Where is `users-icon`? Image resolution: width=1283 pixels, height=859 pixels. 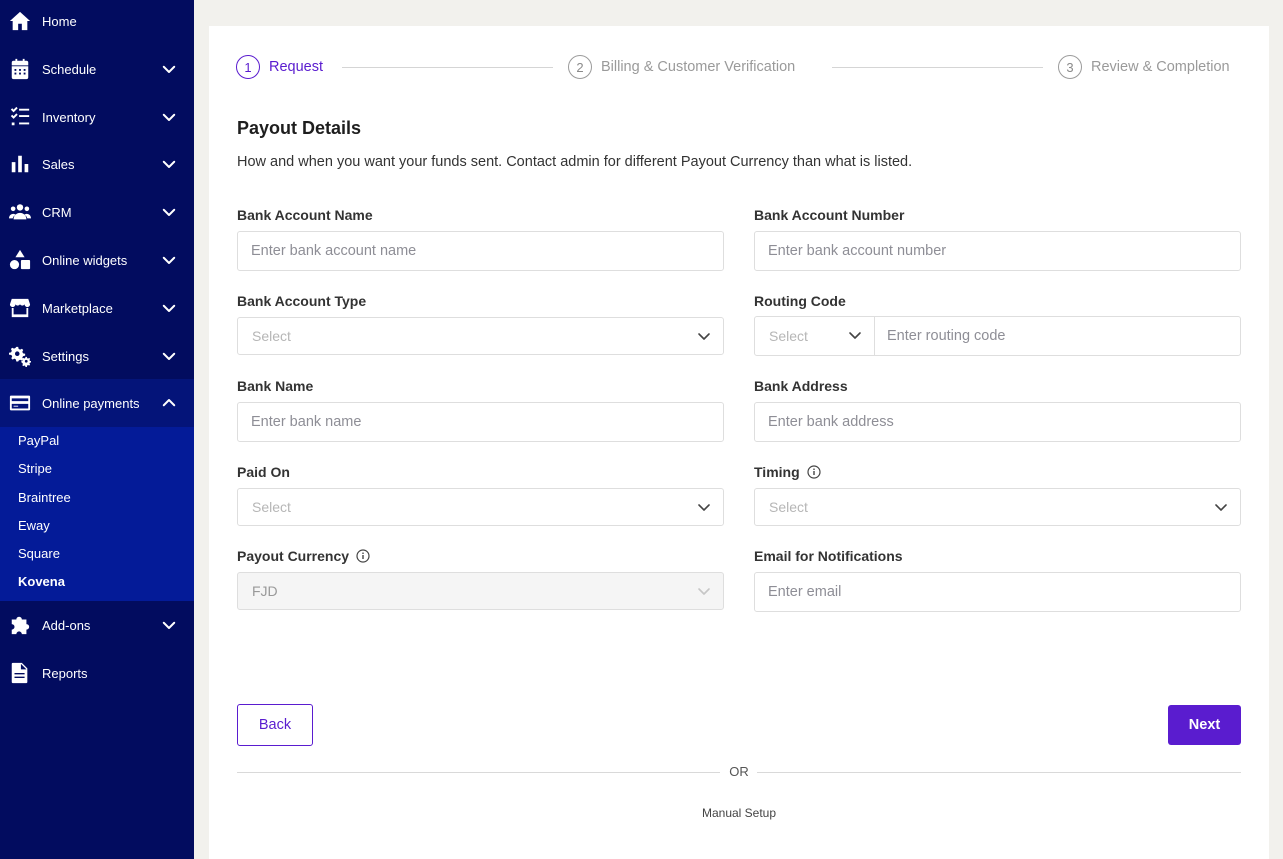
users-icon is located at coordinates (20, 212).